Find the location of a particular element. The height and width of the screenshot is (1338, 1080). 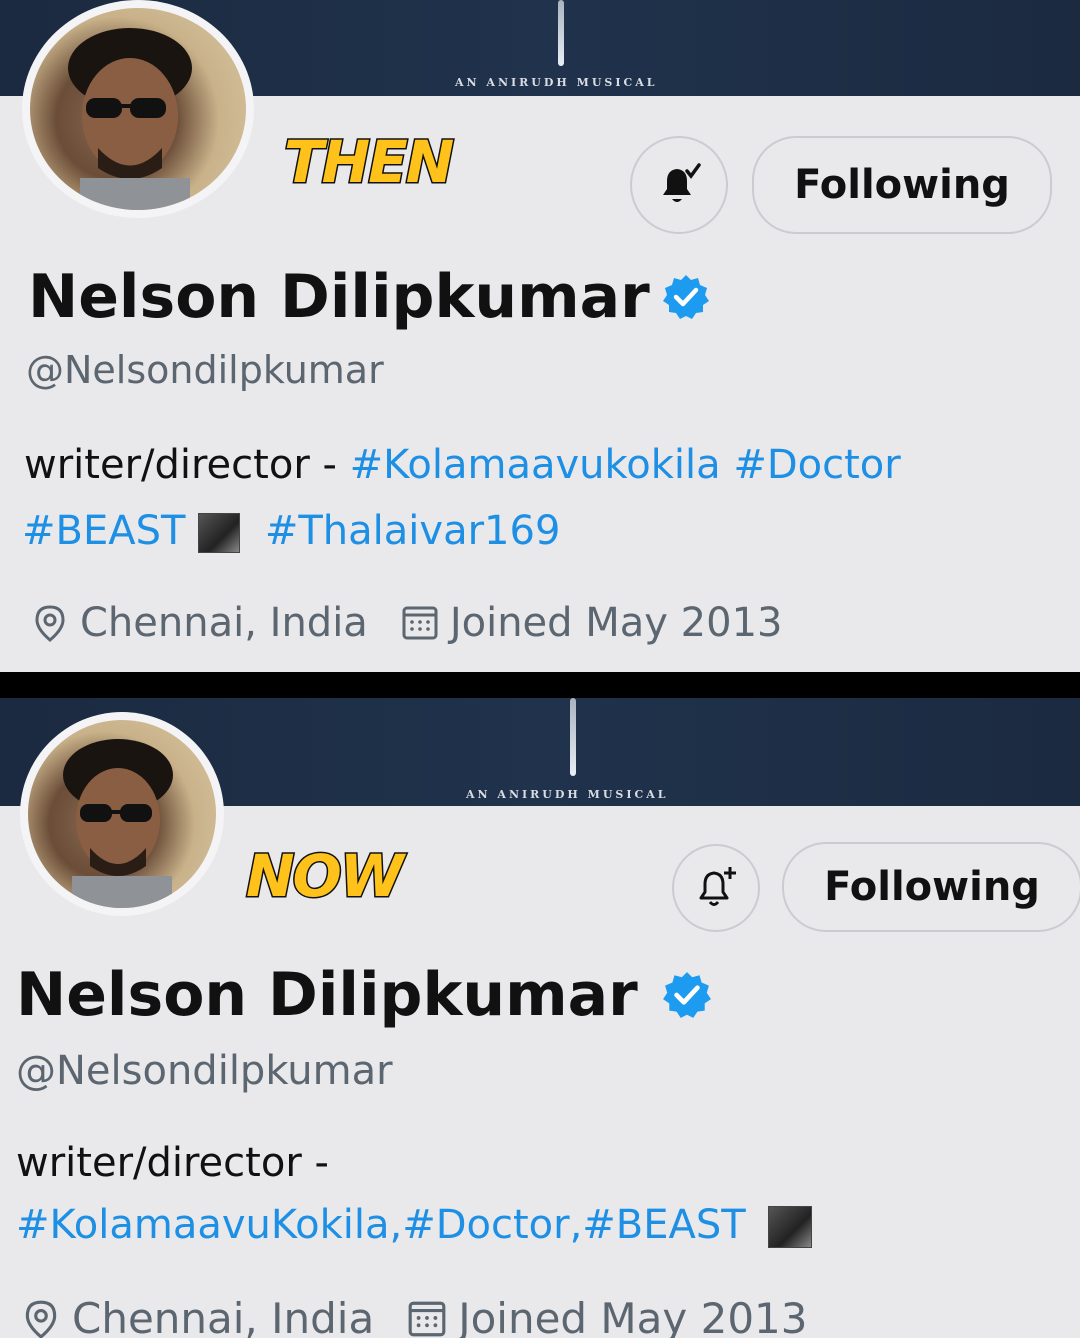

hashtag-links: #KolamaavuKokila,#Doctor,#BEAST is located at coordinates (381, 1225).